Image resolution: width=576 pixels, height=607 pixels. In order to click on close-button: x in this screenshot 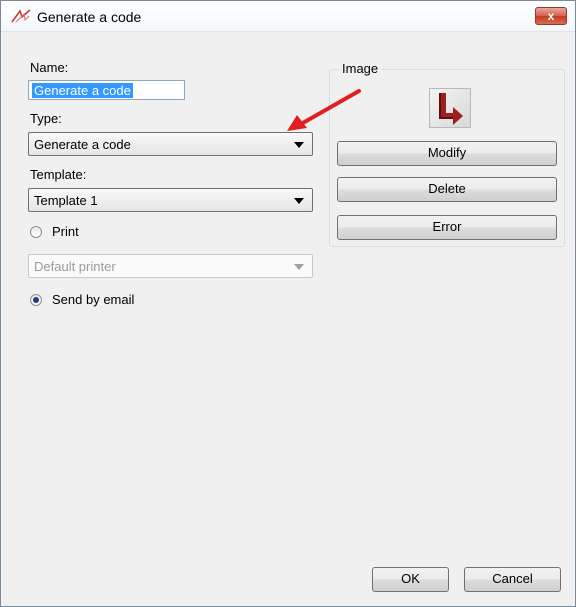, I will do `click(551, 16)`.